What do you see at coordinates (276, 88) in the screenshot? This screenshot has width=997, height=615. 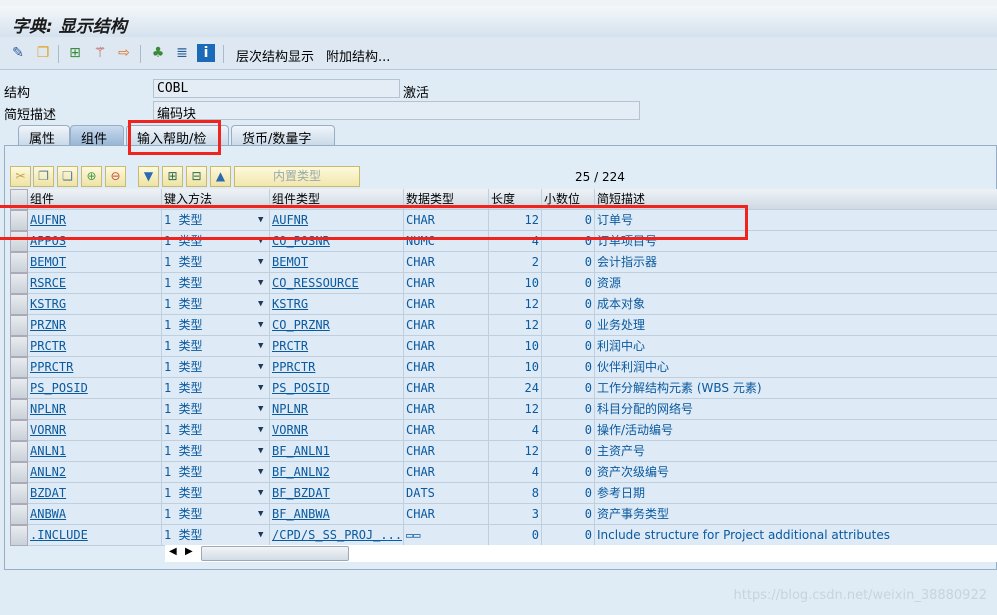 I see `structure-field: COBL` at bounding box center [276, 88].